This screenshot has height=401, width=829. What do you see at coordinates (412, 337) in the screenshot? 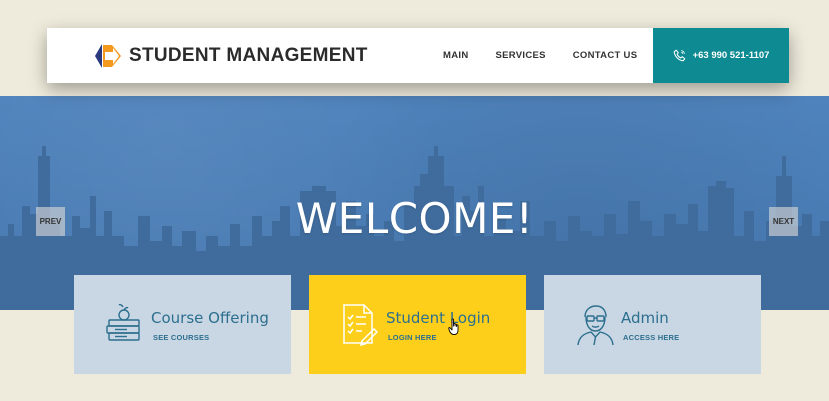
I see `card-link-login-here: LOGIN HERE` at bounding box center [412, 337].